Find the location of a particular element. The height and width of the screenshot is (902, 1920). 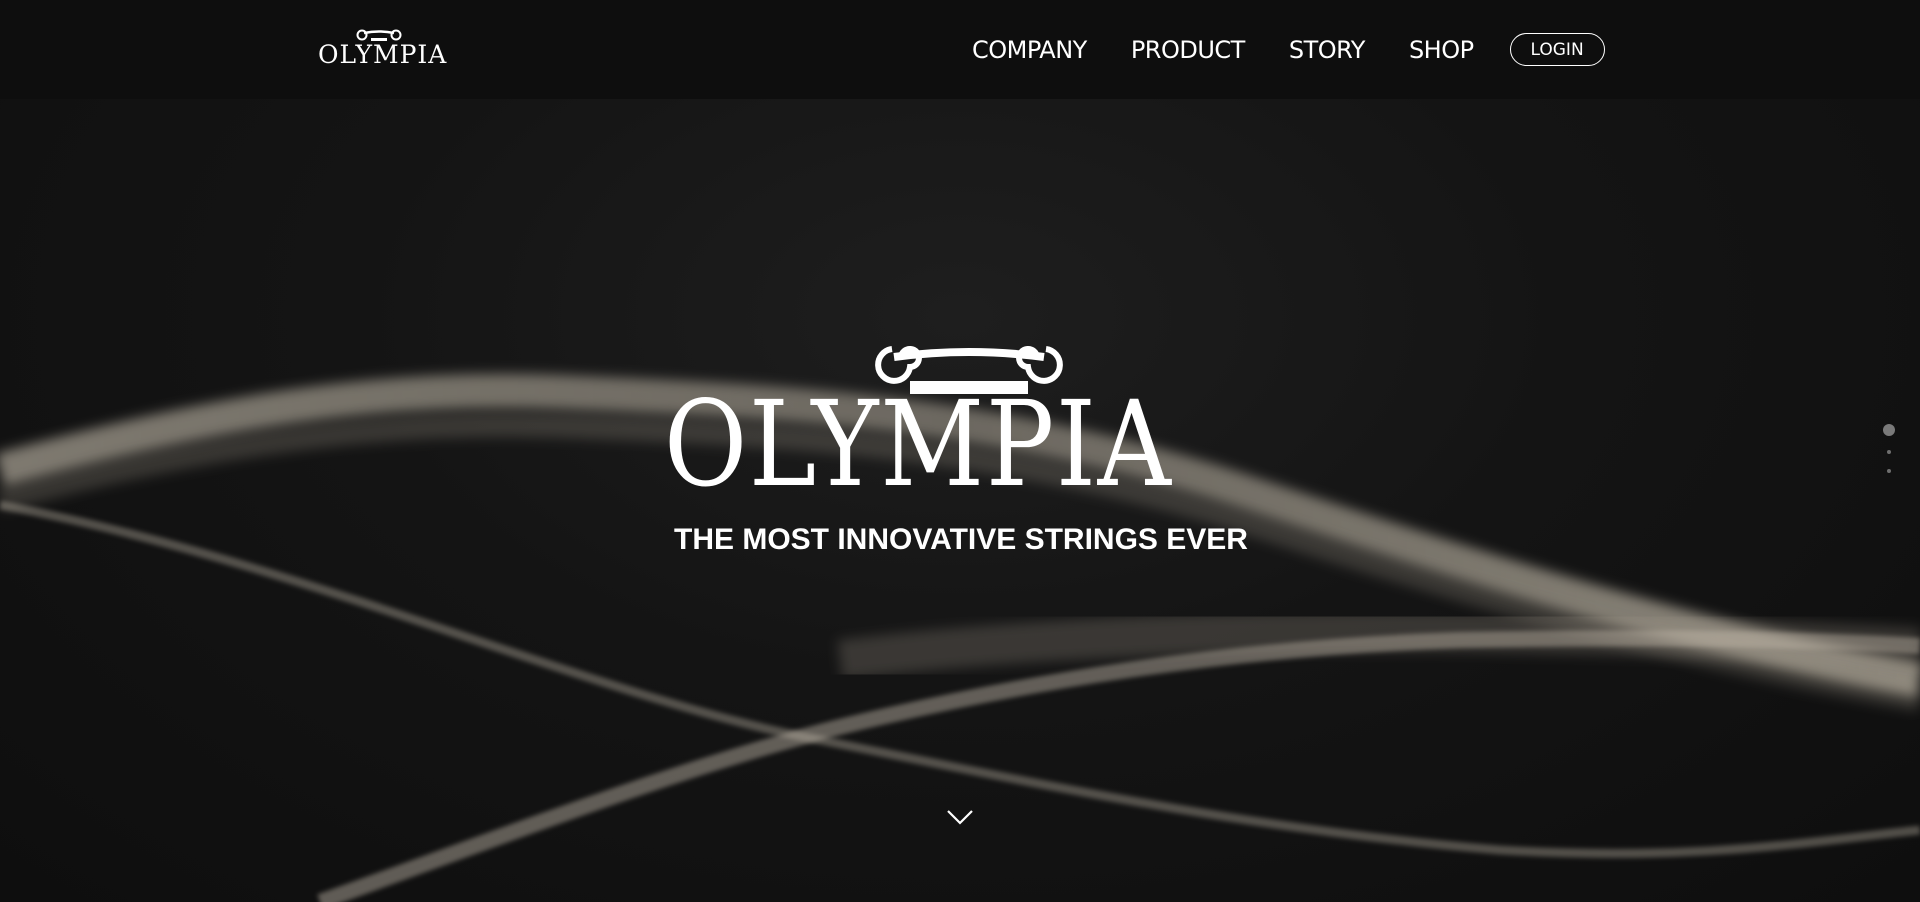

hero-logo: OLYMPIA is located at coordinates (960, 428).